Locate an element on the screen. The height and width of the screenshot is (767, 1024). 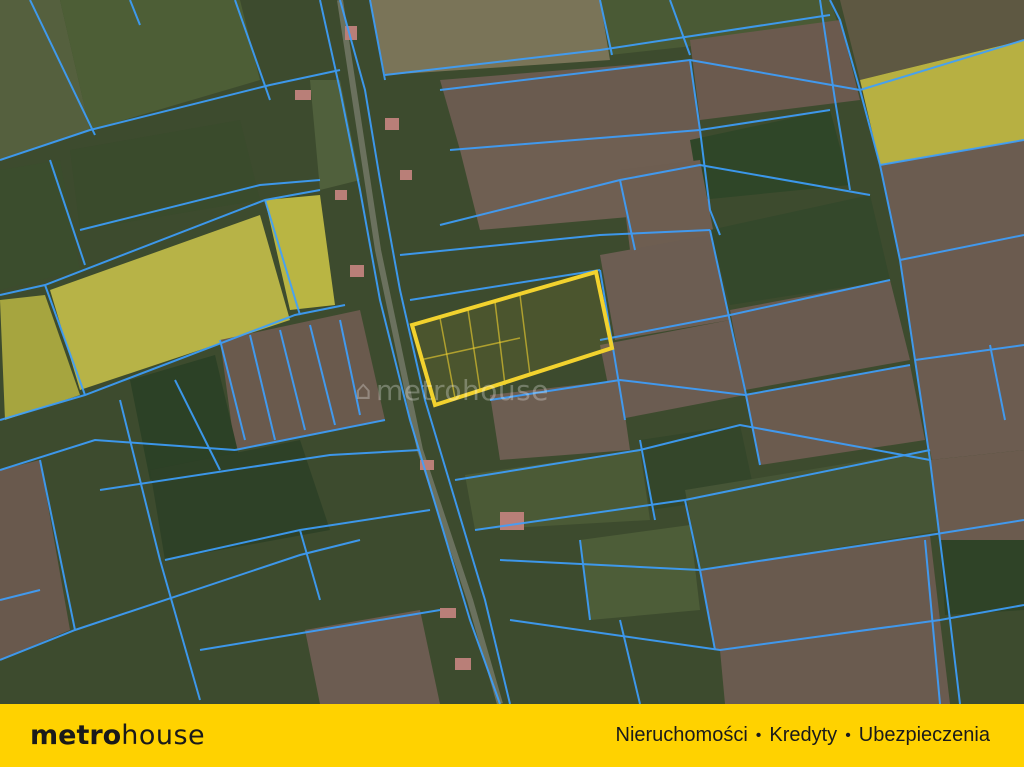
metrohouse-logo: metro house is located at coordinates (117, 735).